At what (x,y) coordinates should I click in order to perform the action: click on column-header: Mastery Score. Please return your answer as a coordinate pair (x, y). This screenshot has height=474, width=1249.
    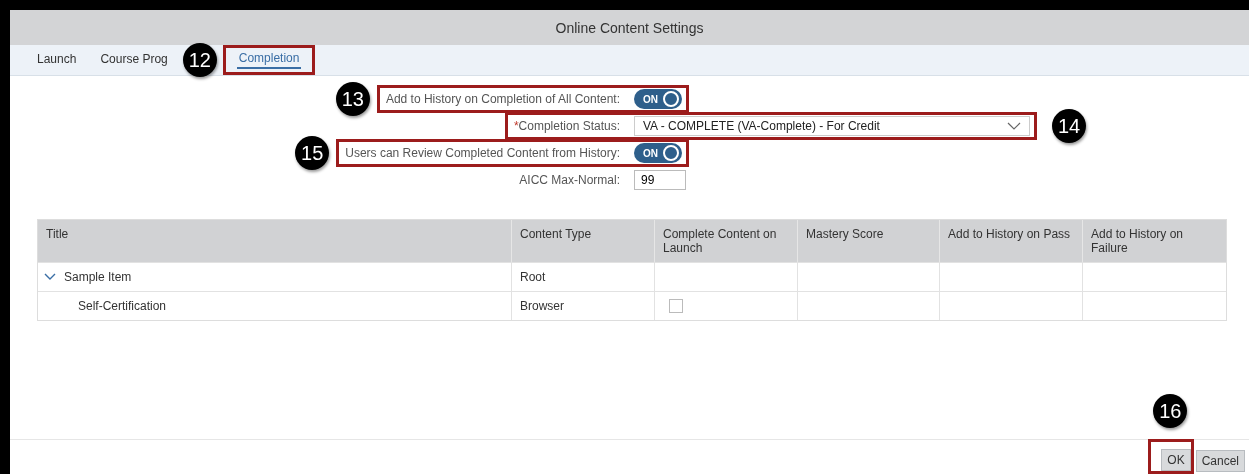
    Looking at the image, I should click on (868, 241).